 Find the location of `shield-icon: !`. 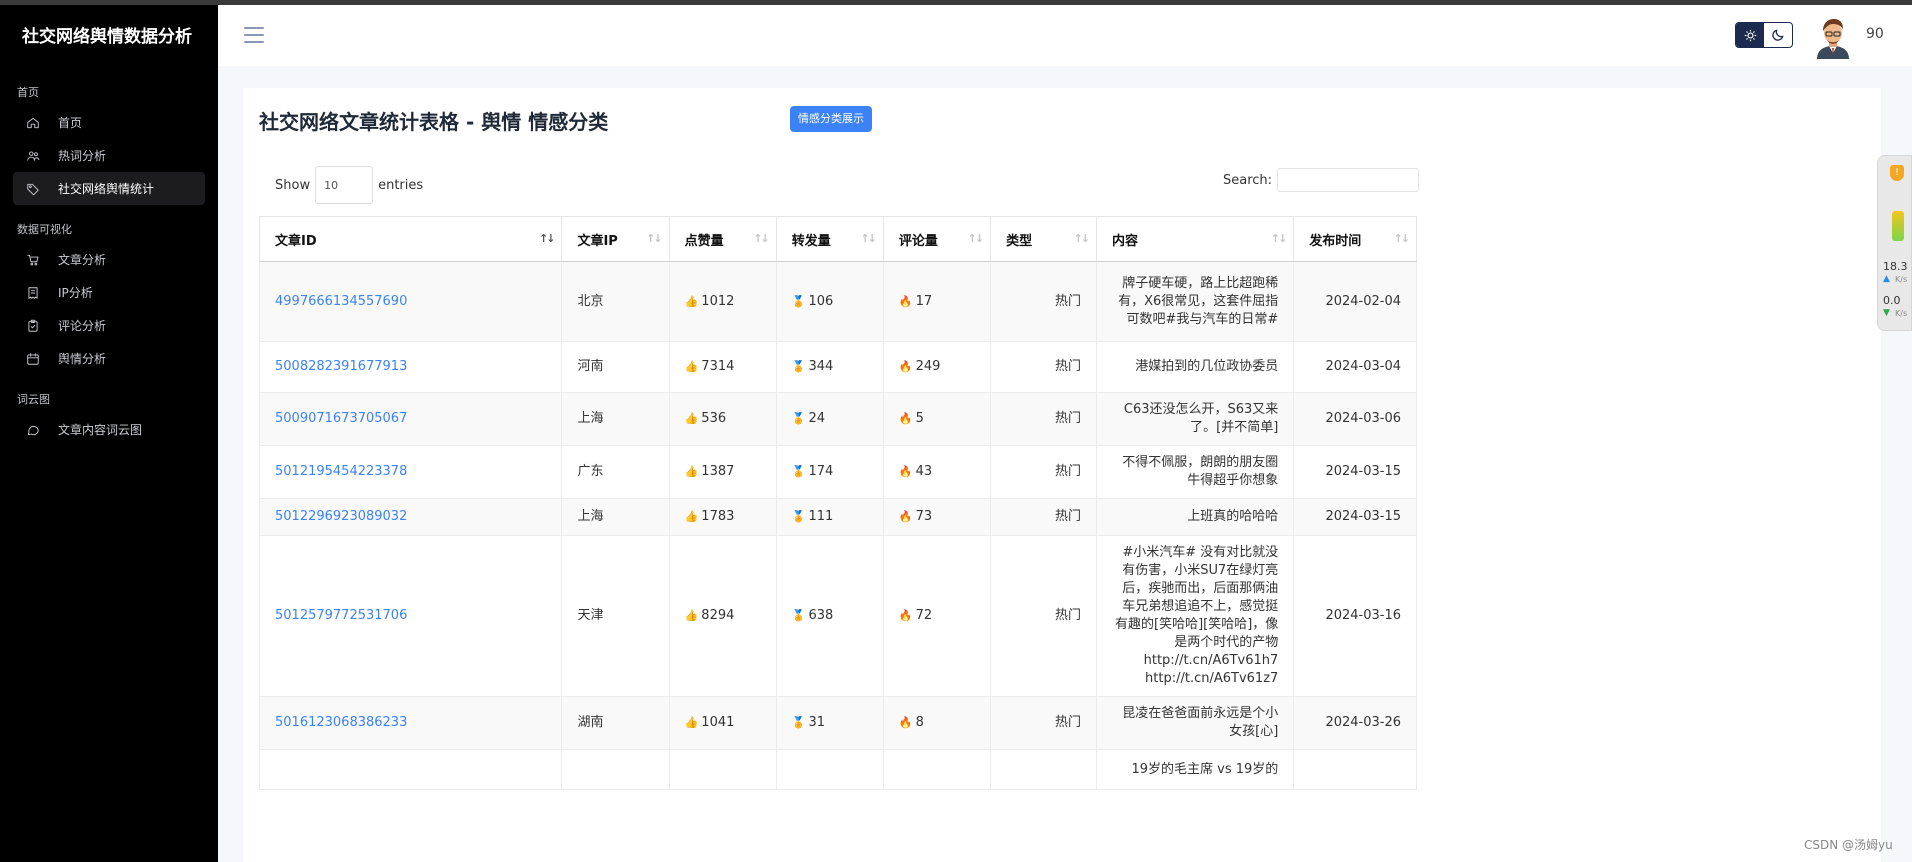

shield-icon: ! is located at coordinates (1897, 173).